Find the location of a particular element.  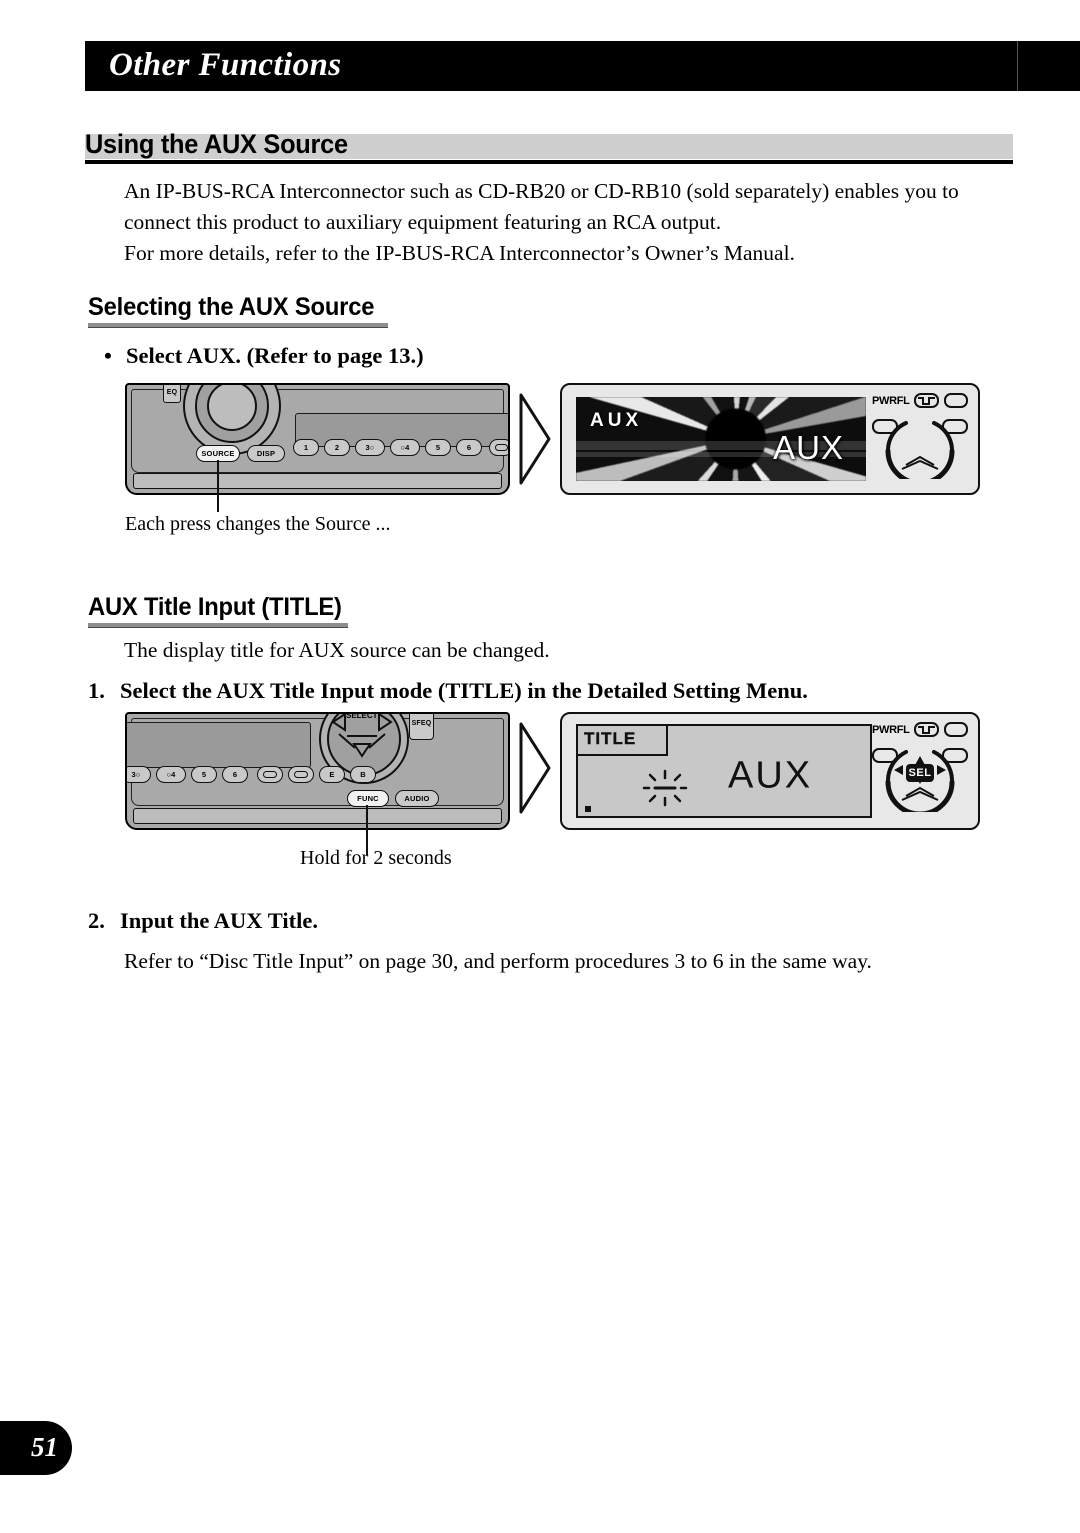

subsection-heading-selecting-aux: Selecting the AUX Source is located at coordinates (238, 310).